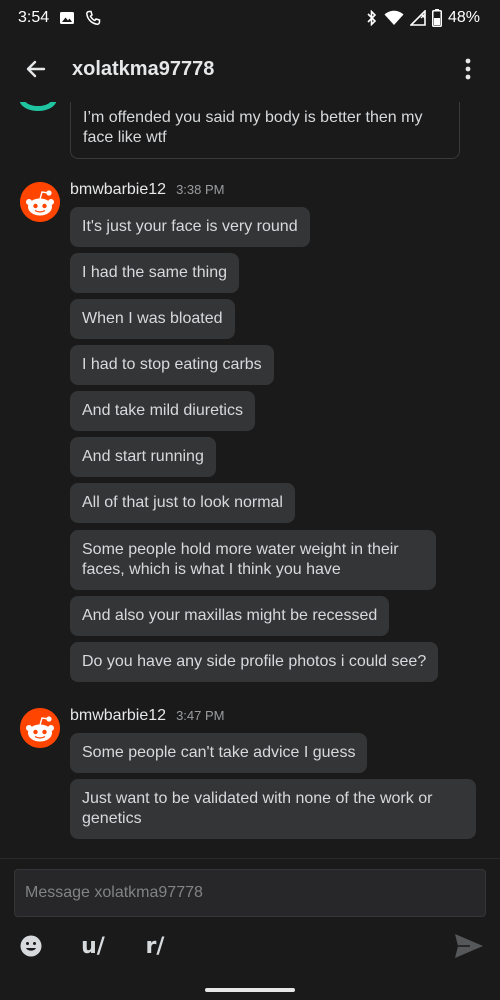 The image size is (500, 1000). I want to click on more-vertical-icon, so click(468, 69).